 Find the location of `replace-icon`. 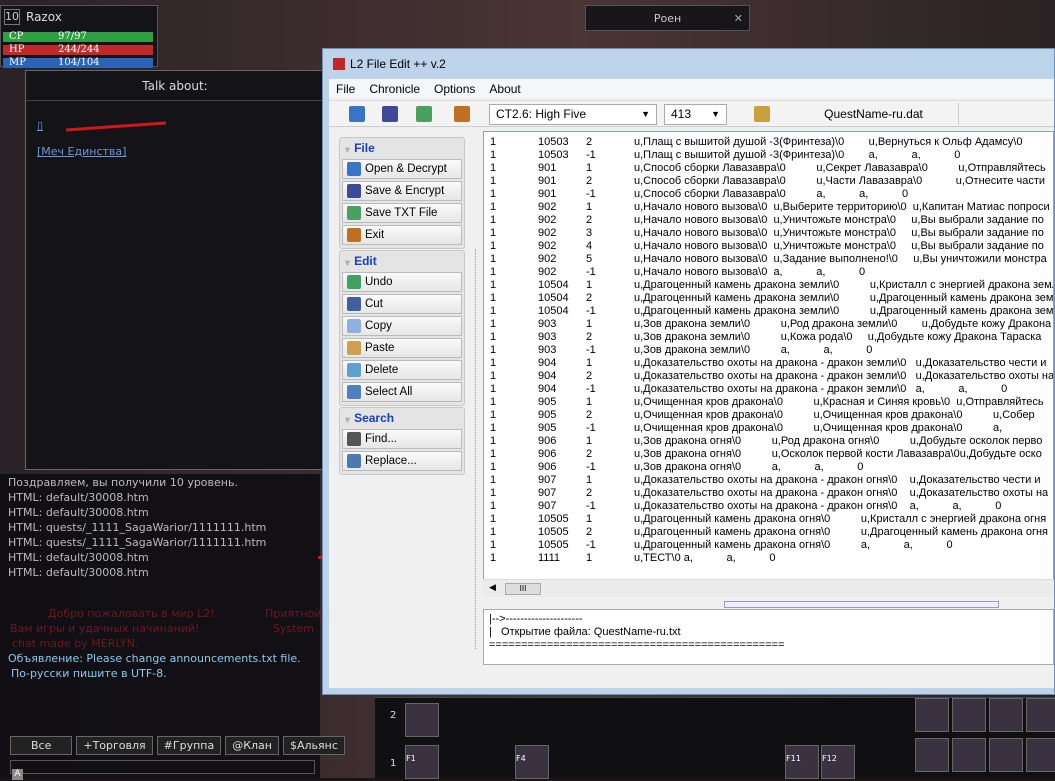

replace-icon is located at coordinates (354, 461).